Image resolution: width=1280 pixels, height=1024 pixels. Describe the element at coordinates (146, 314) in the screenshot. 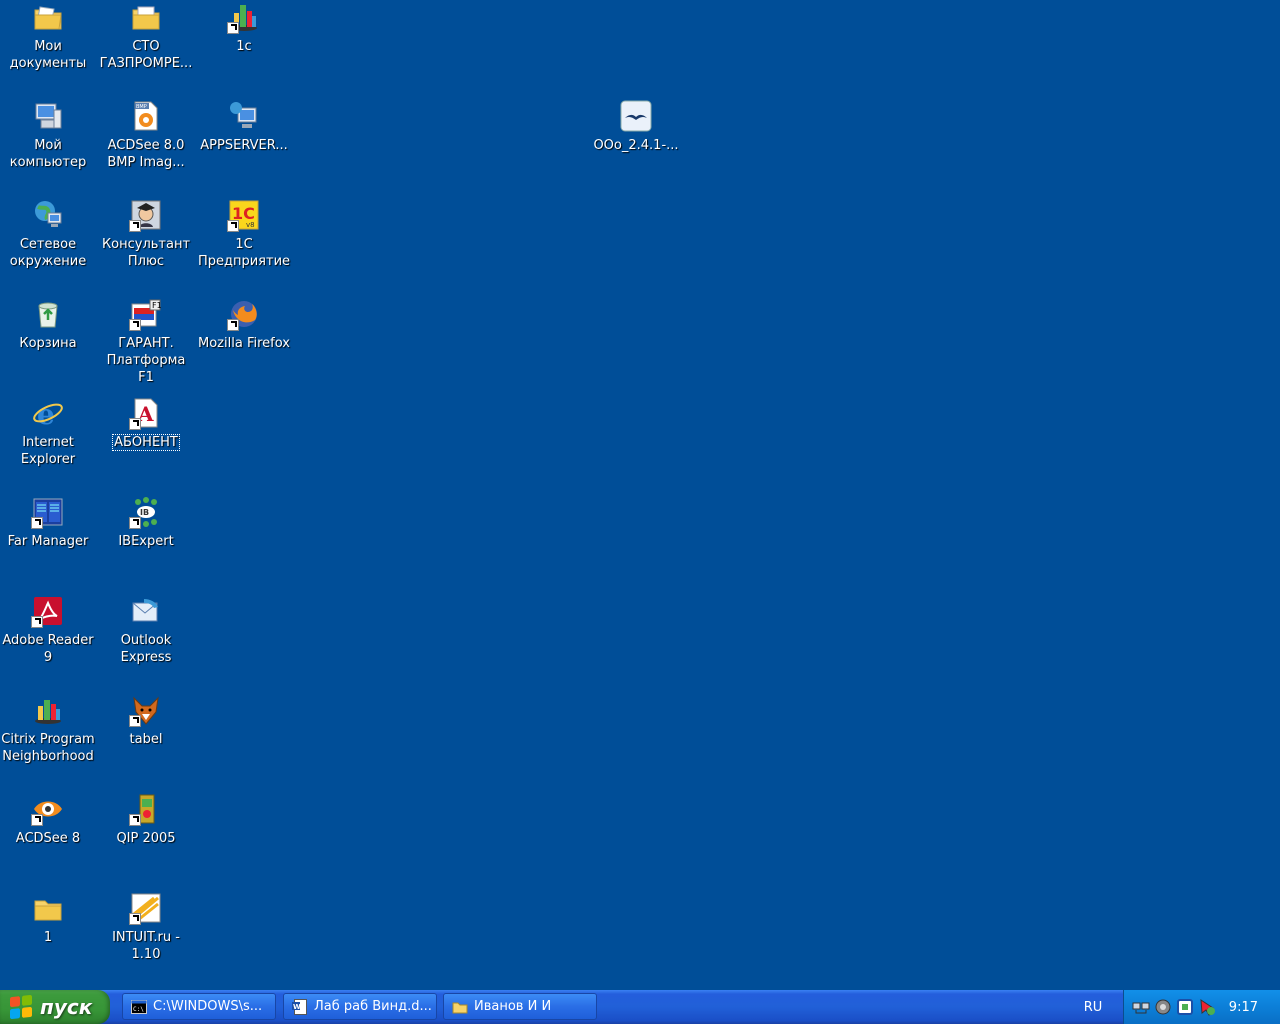

I see `garant-icon: F1` at that location.